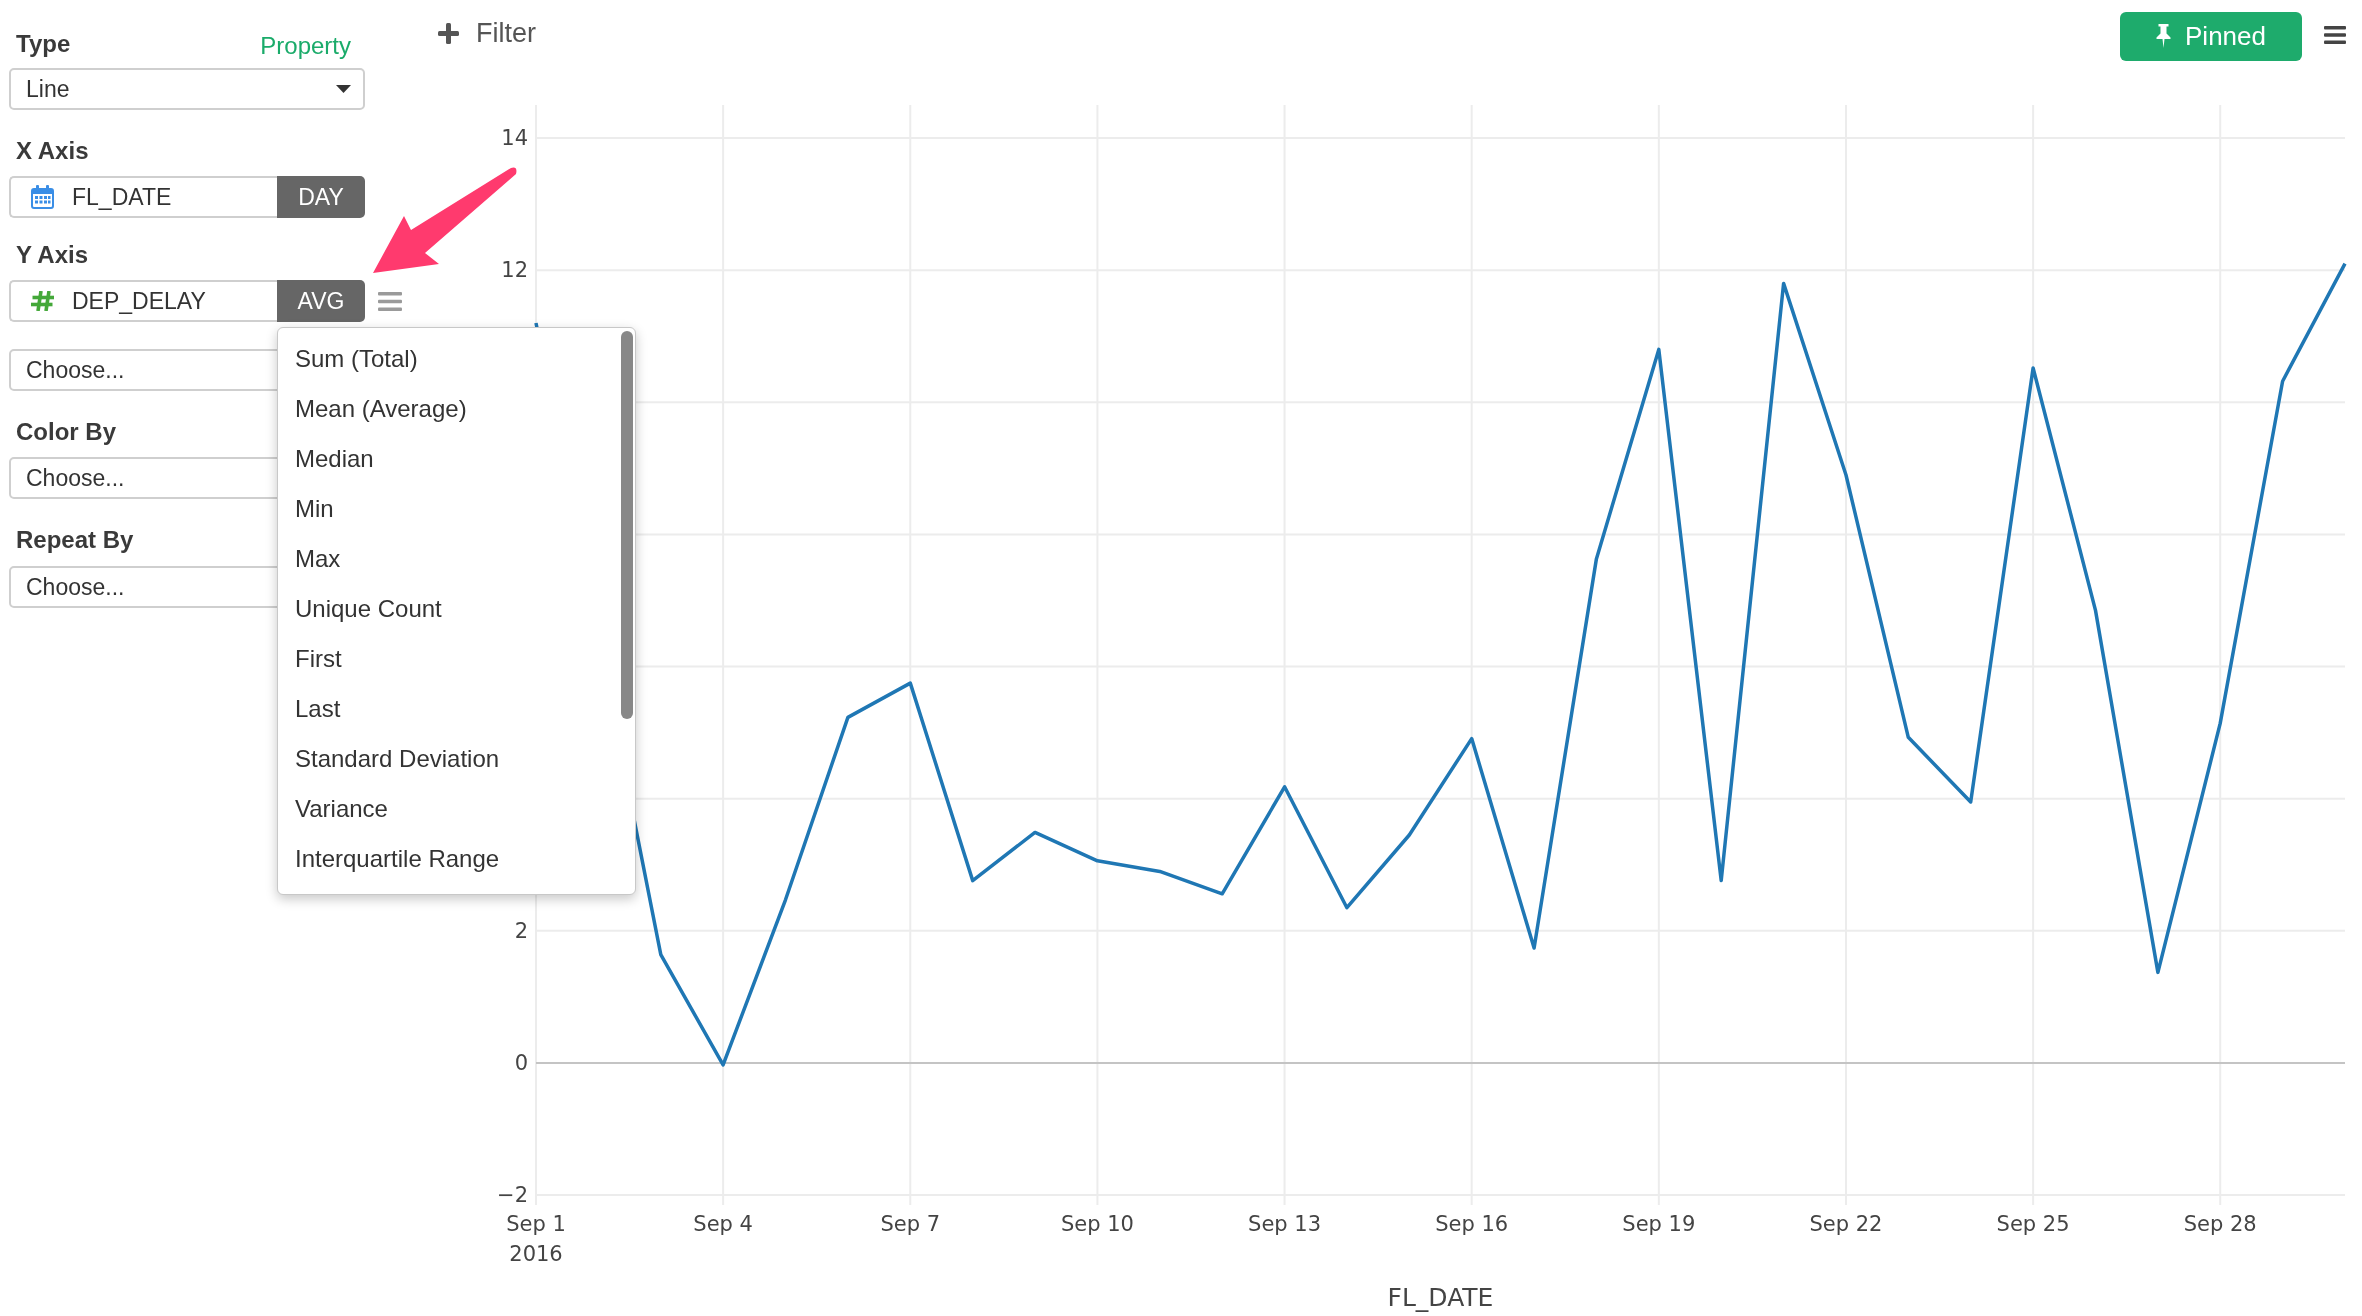  I want to click on axis-tick-label: Sep 19, so click(1659, 1224).